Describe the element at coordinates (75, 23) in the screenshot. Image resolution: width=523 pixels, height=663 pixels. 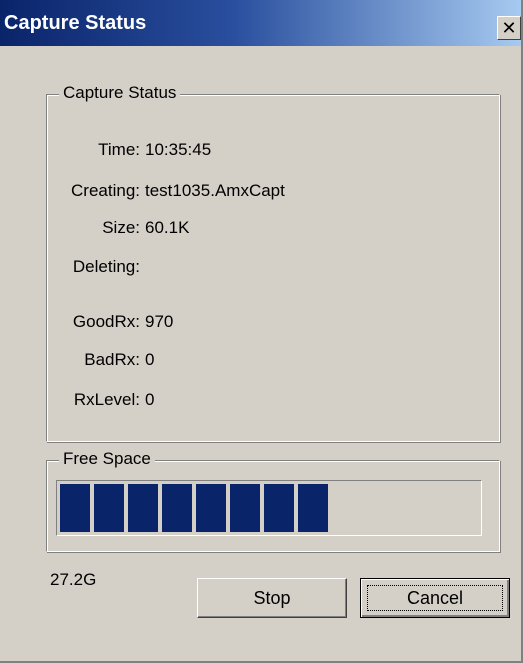
I see `window-title: Capture Status` at that location.